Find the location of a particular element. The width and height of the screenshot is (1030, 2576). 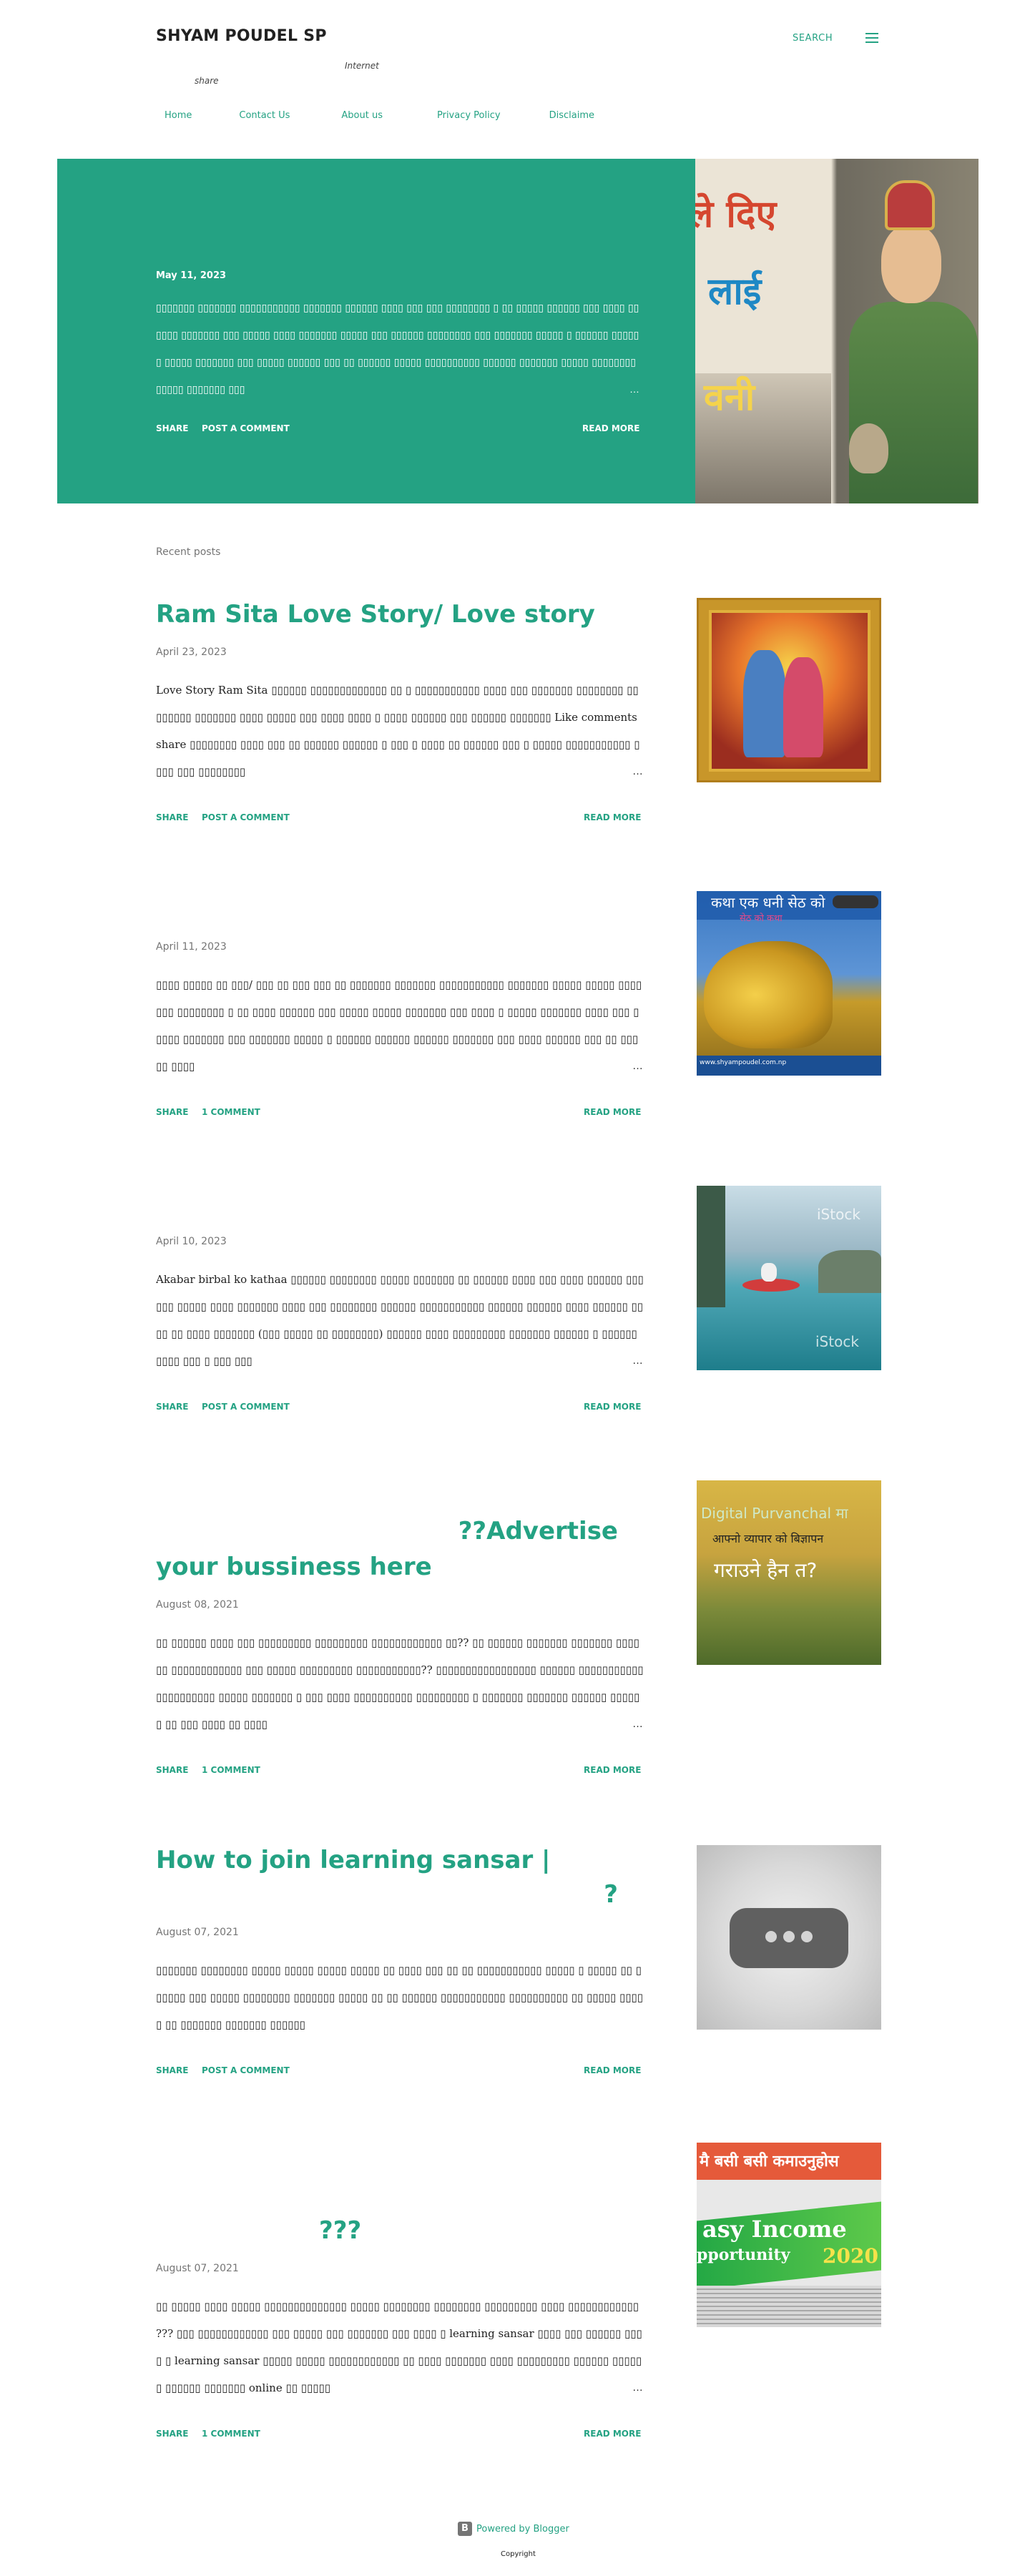

post-thumbnail: iStock iStock is located at coordinates (789, 1278).